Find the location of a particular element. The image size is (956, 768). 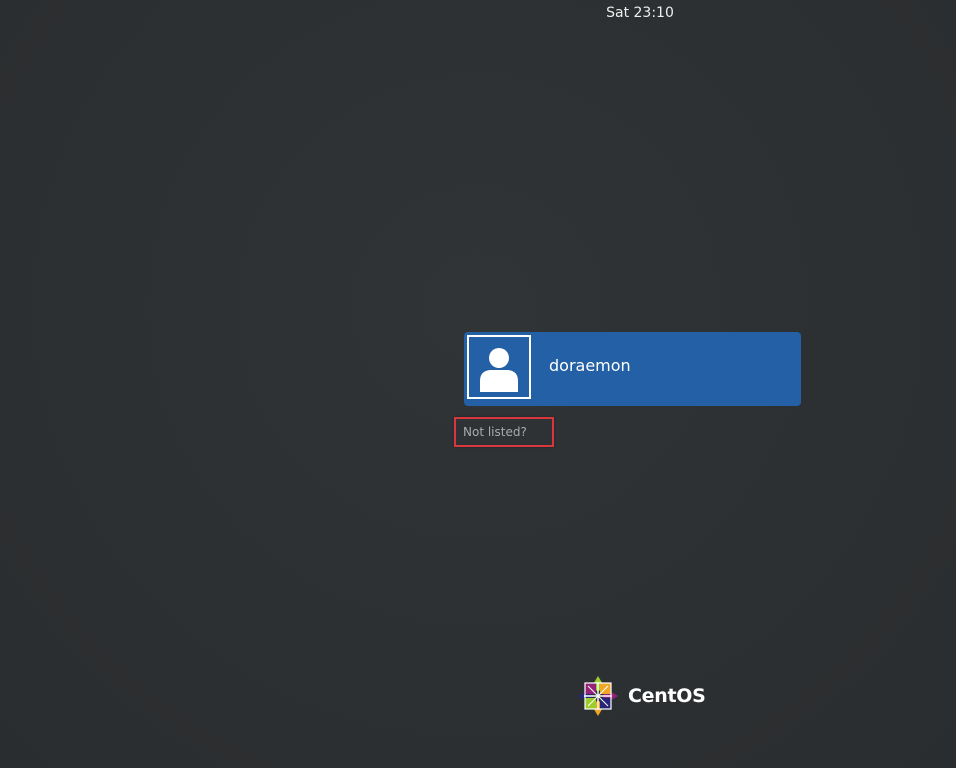

branding-logo: CentOS is located at coordinates (641, 697).